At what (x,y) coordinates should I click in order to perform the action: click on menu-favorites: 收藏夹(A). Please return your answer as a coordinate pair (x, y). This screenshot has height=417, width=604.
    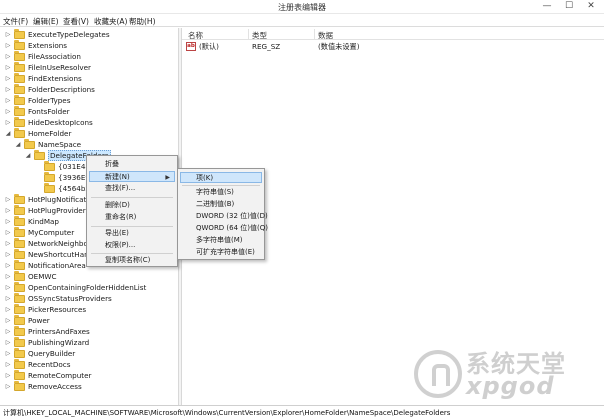
    Looking at the image, I should click on (110, 21).